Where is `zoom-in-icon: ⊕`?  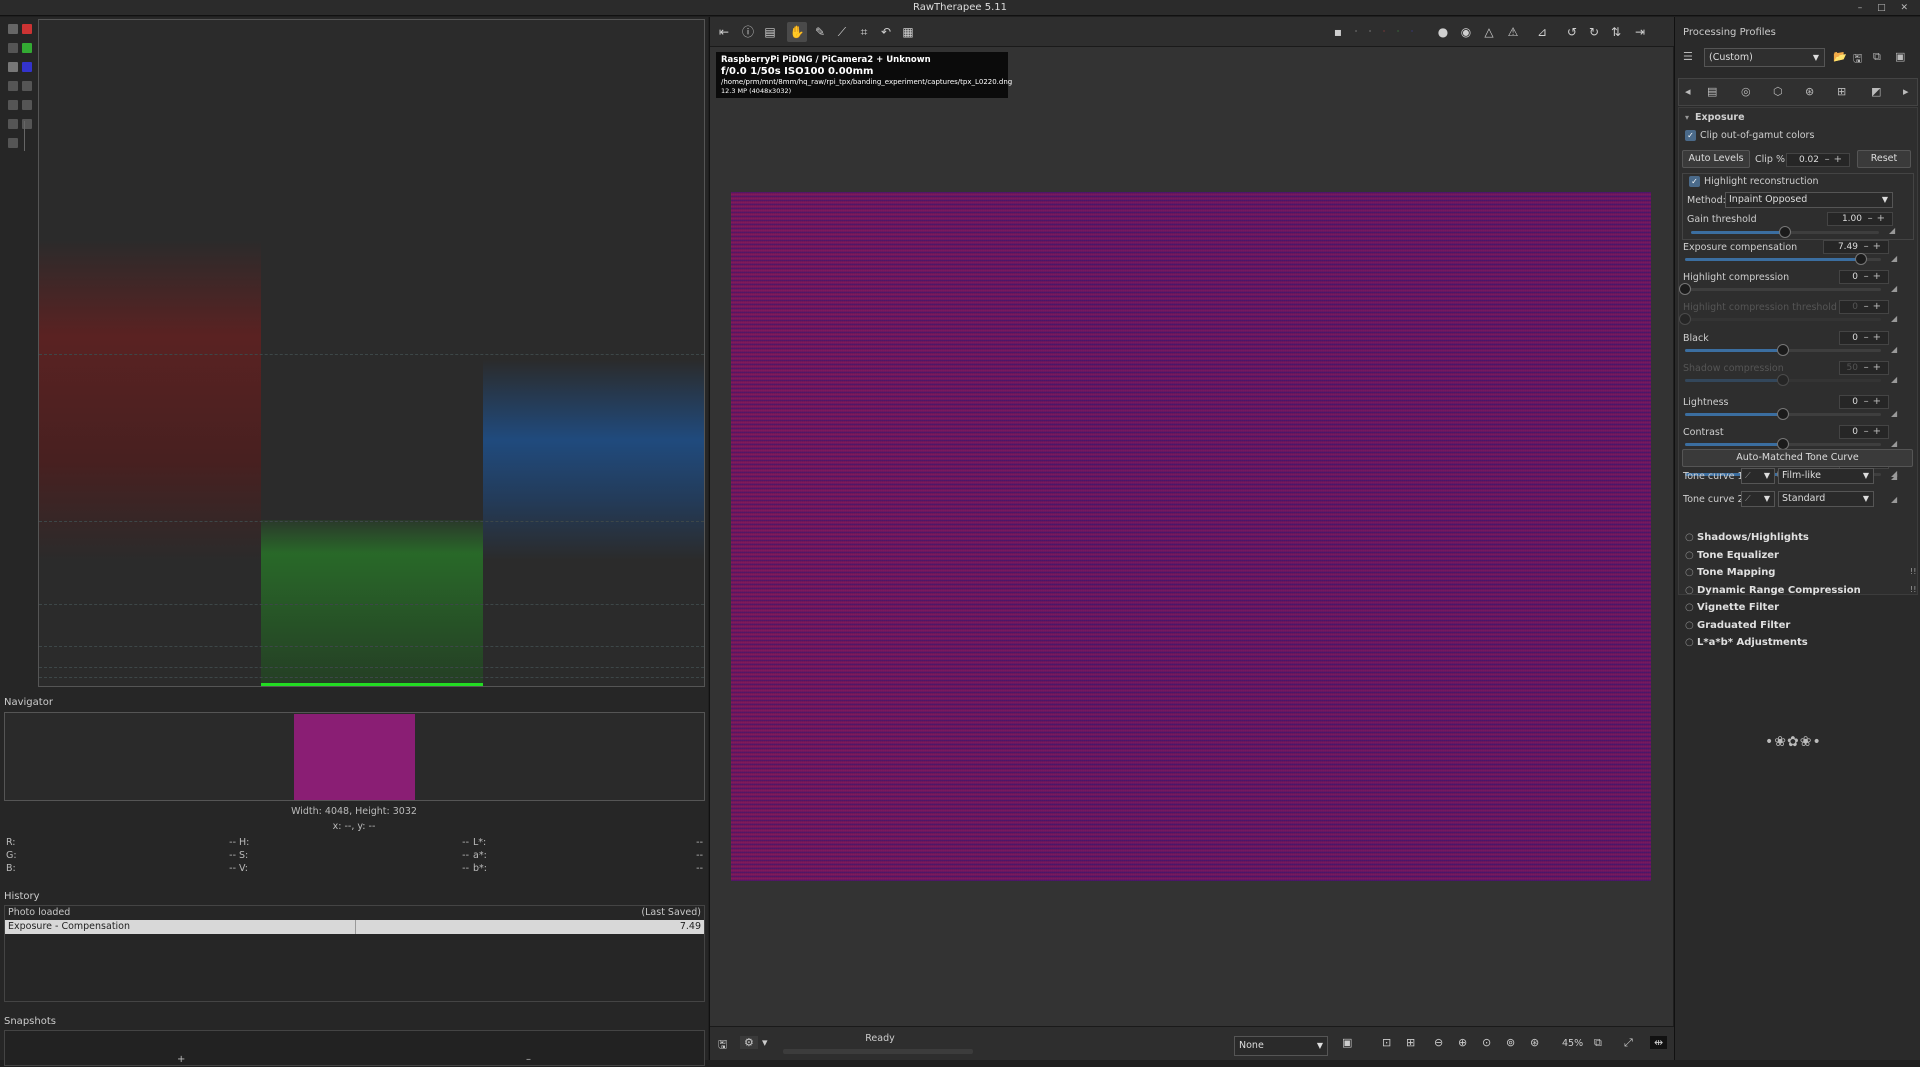 zoom-in-icon: ⊕ is located at coordinates (1462, 1042).